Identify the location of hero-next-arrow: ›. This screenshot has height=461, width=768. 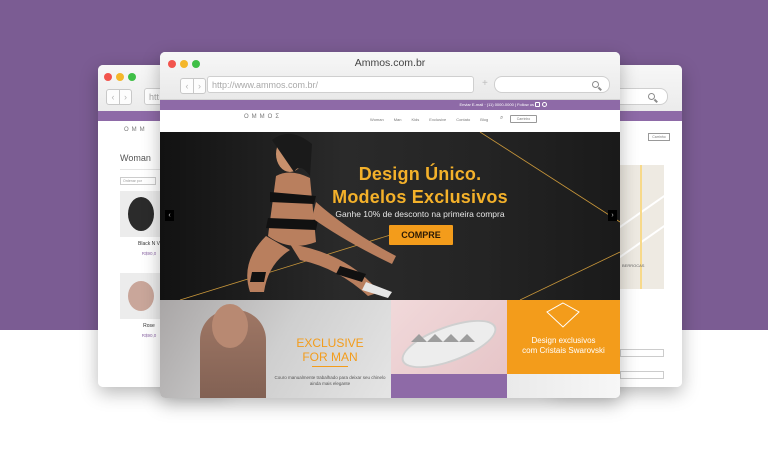
(612, 215).